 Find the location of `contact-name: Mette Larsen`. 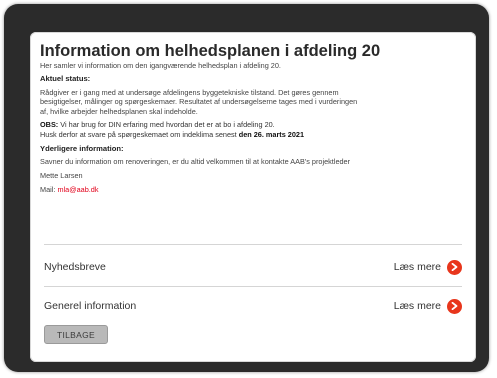

contact-name: Mette Larsen is located at coordinates (61, 176).